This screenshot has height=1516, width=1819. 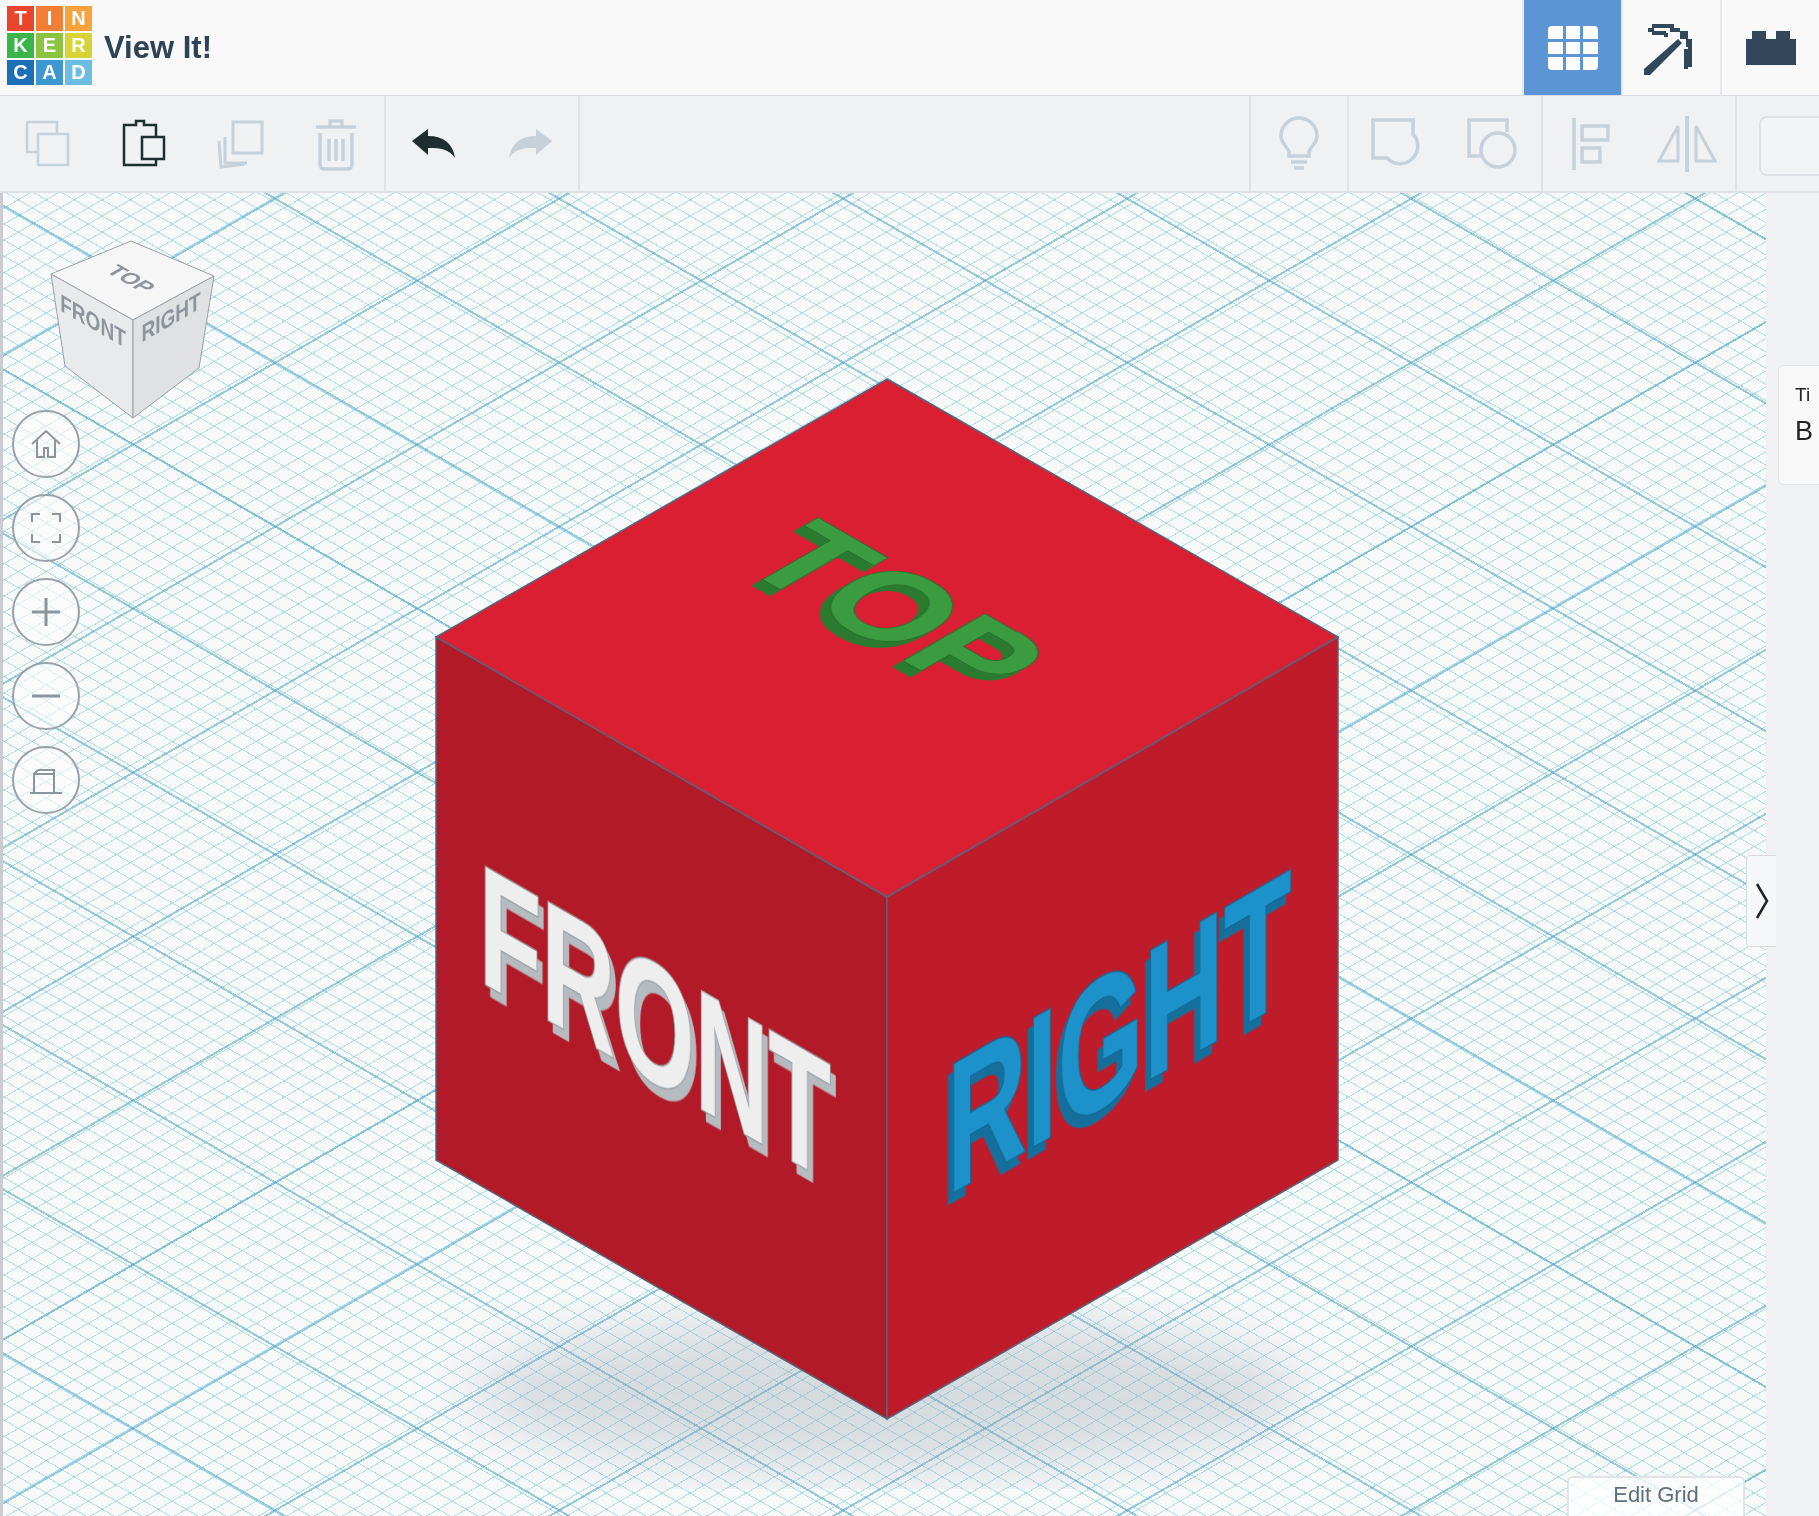 I want to click on mirror-icon, so click(x=1687, y=143).